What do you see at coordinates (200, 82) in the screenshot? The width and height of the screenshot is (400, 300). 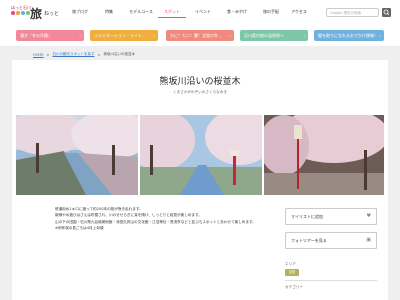 I see `page-title: 熊坂川沿いの桜並木` at bounding box center [200, 82].